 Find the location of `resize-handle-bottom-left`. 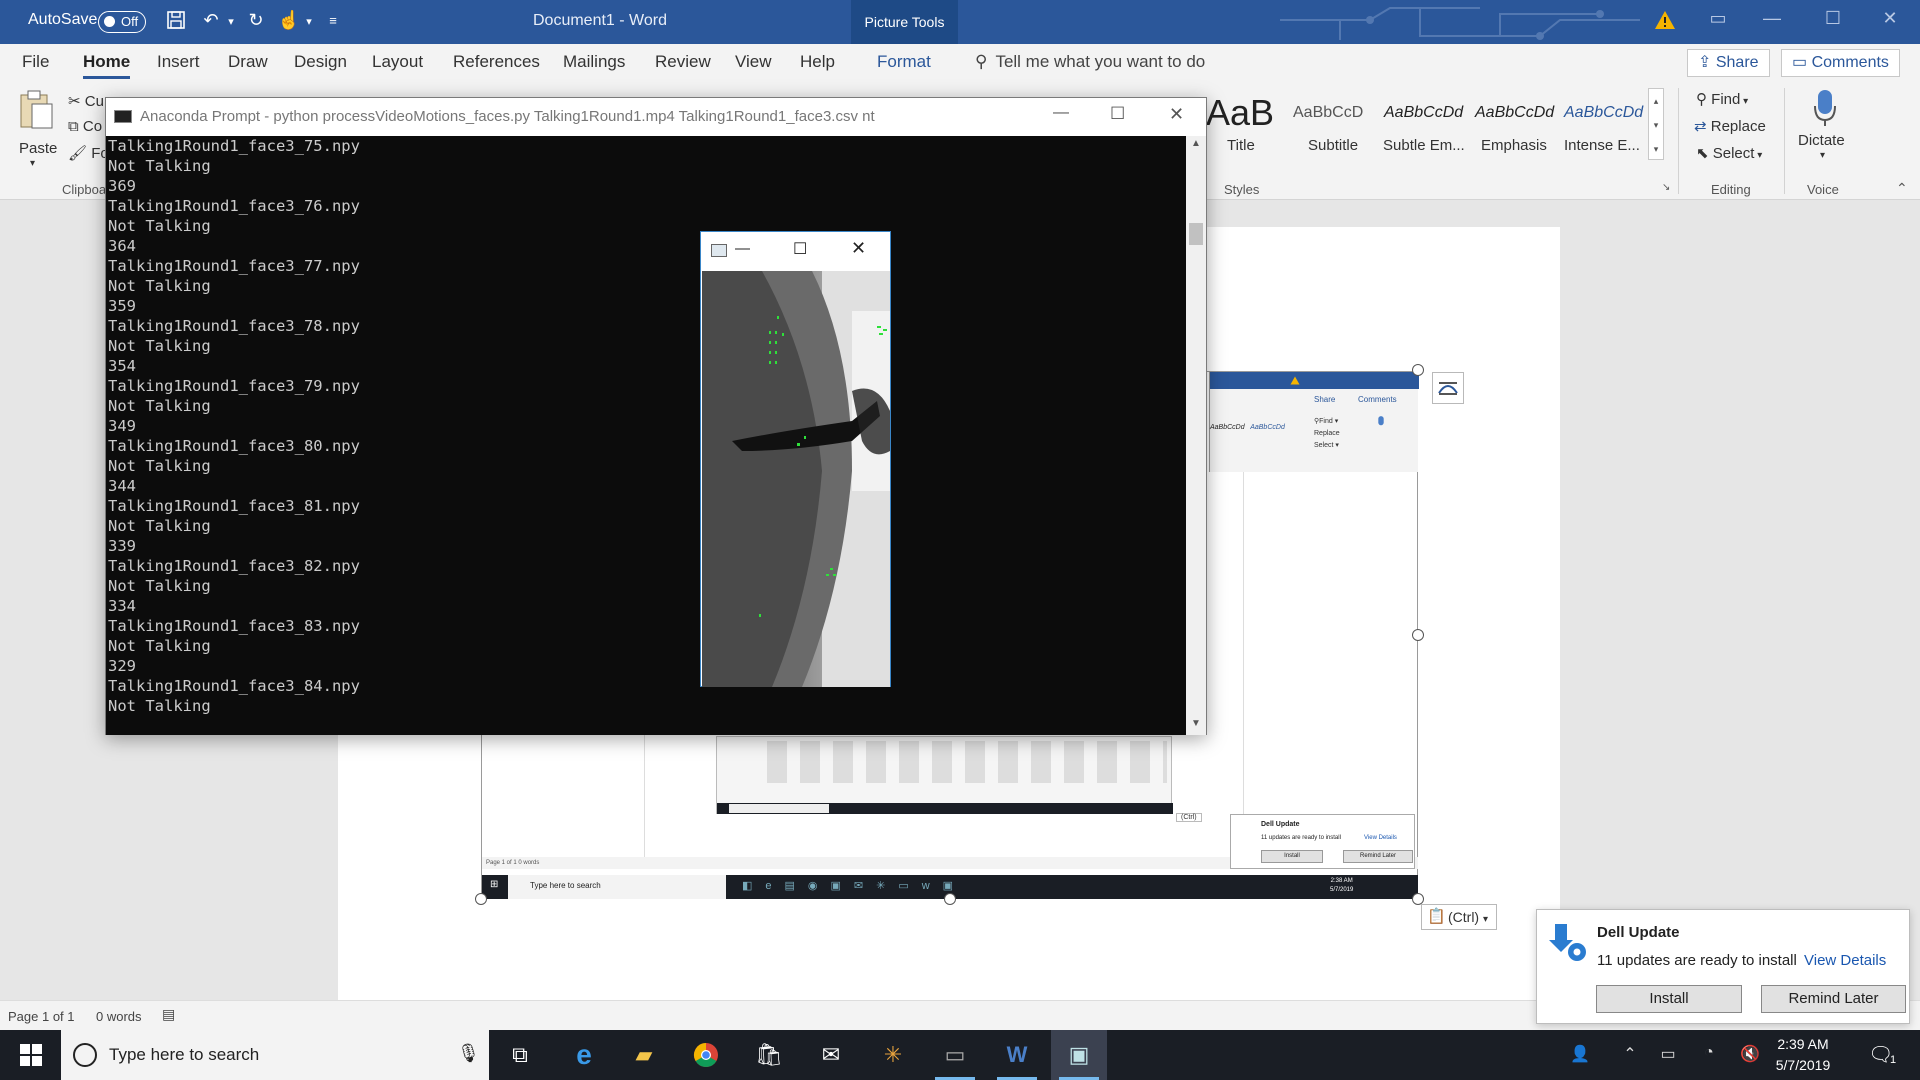

resize-handle-bottom-left is located at coordinates (481, 899).